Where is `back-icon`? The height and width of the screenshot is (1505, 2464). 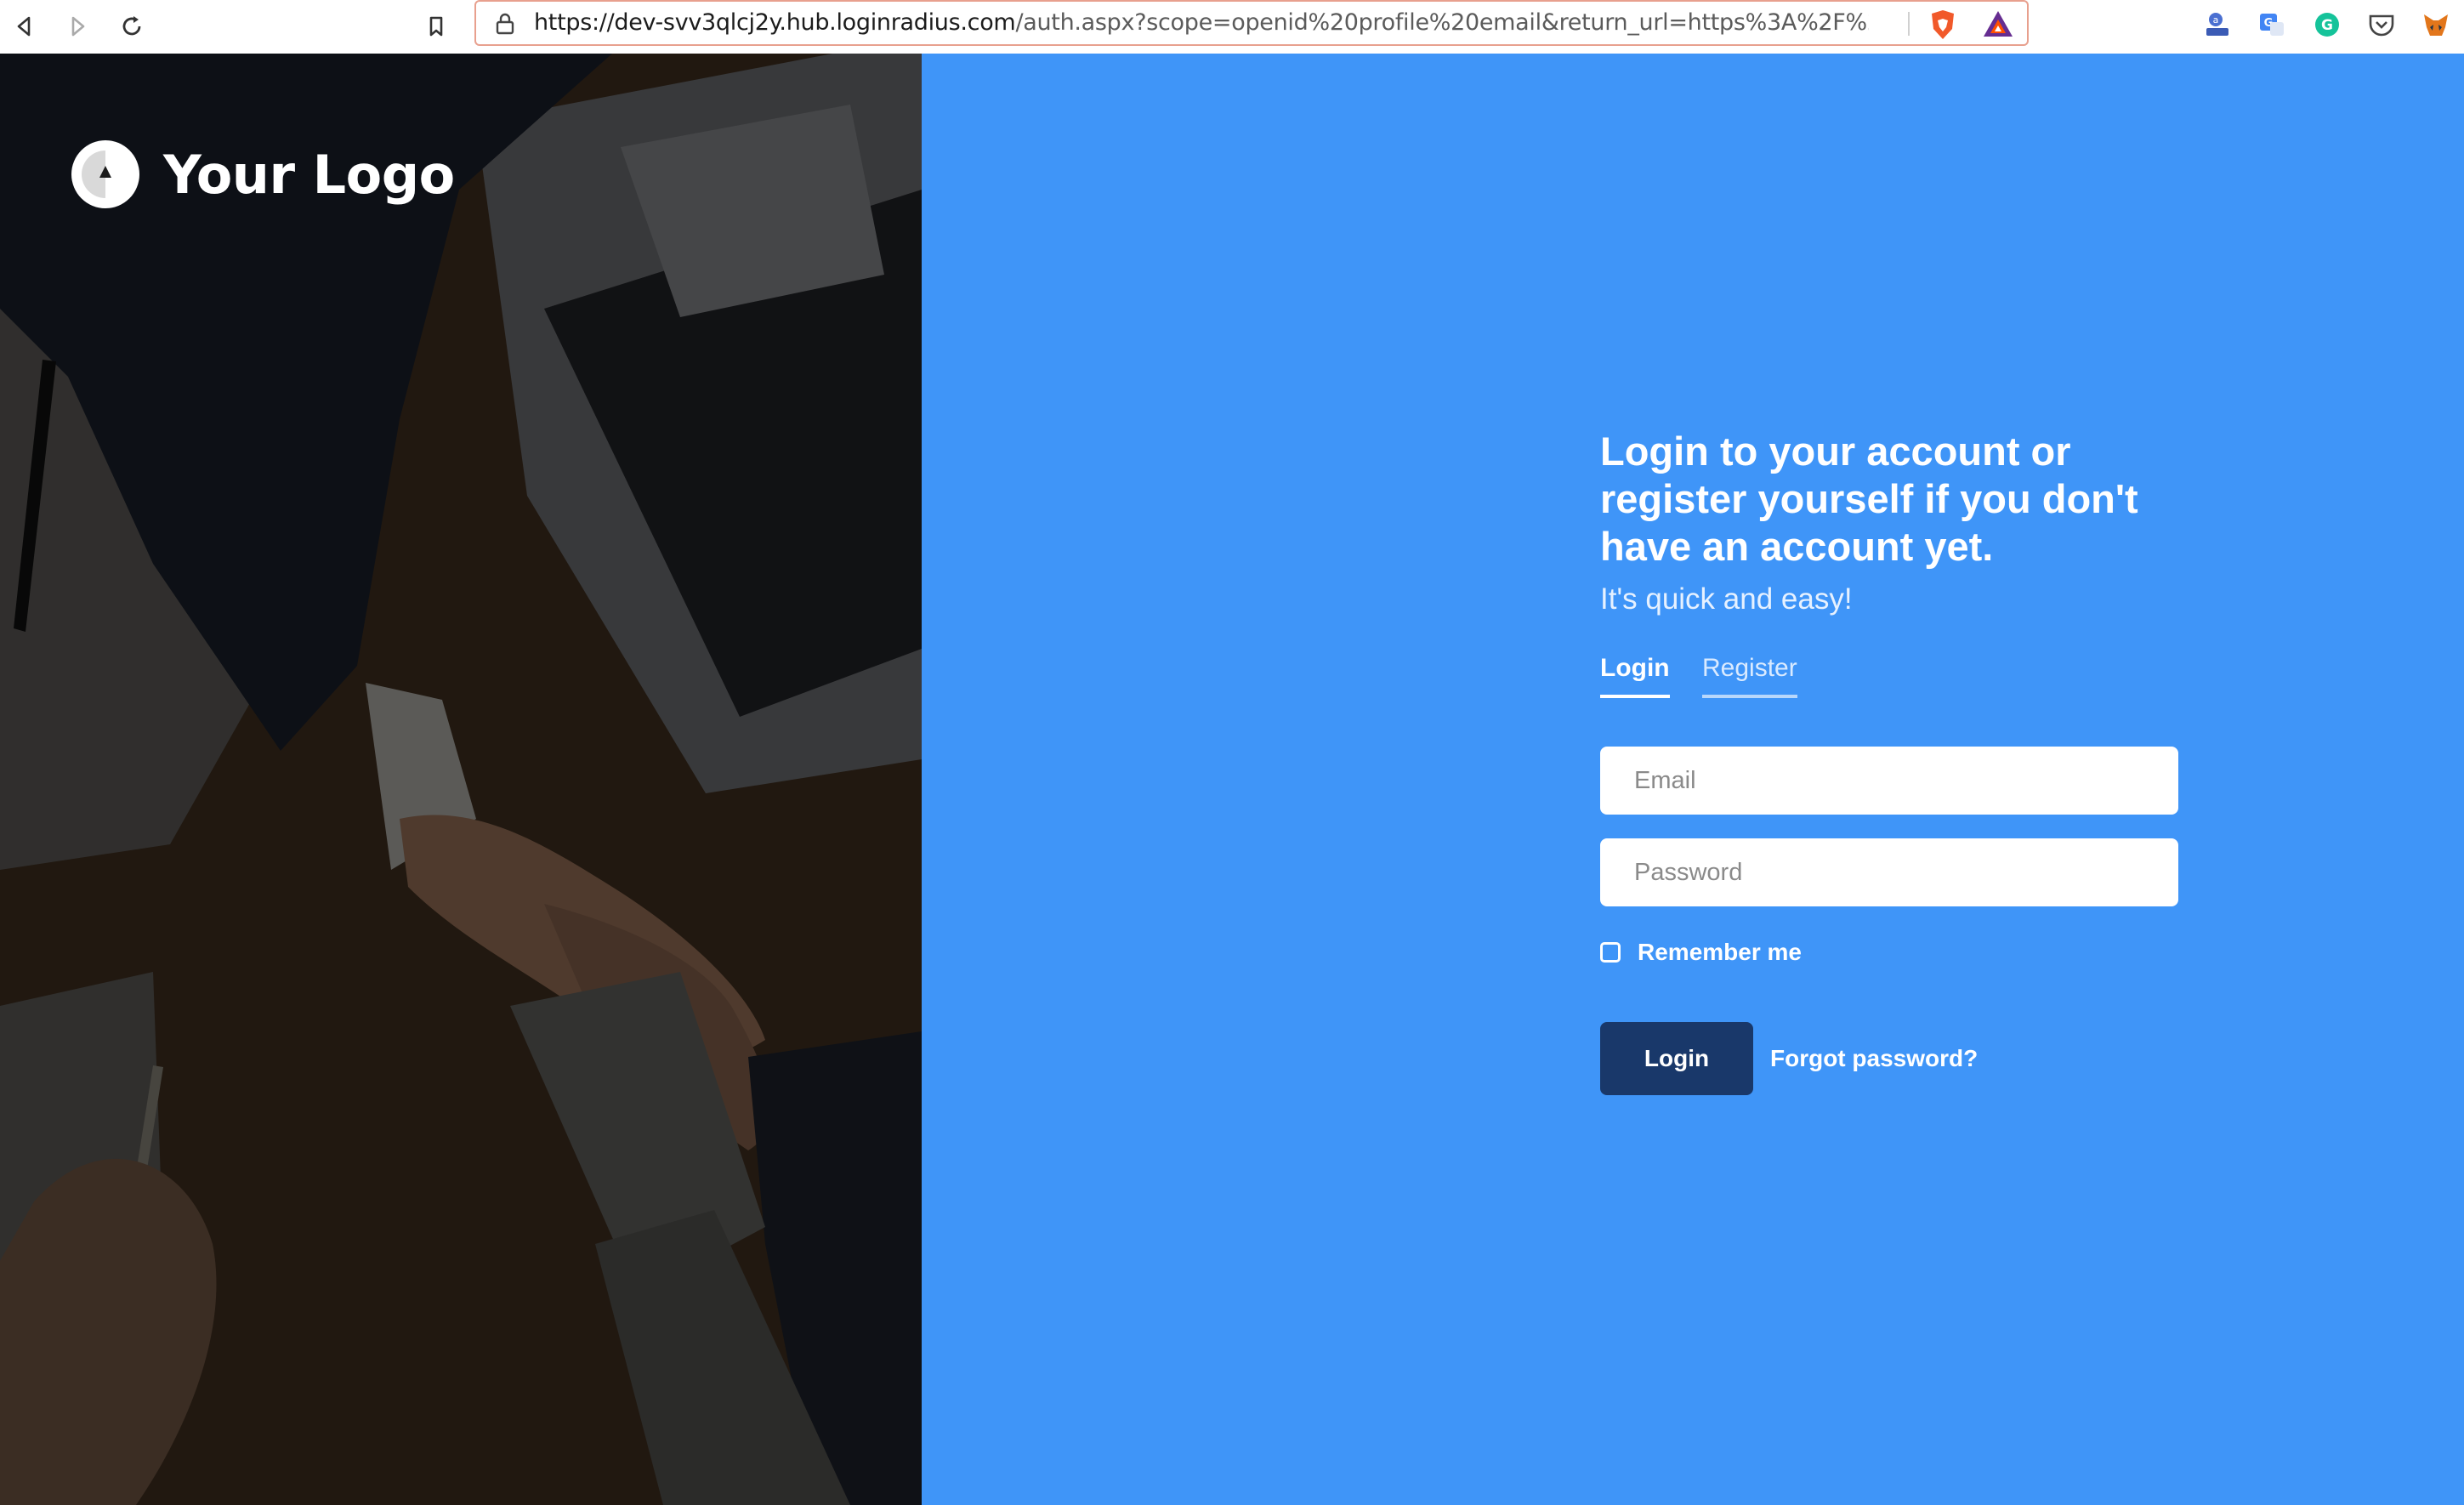
back-icon is located at coordinates (24, 26).